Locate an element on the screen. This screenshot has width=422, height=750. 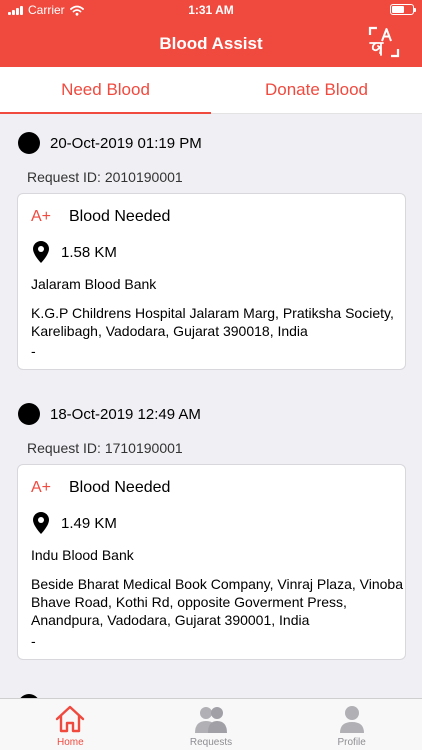
tab-bar-top: Need Blood Donate Blood is located at coordinates (211, 90).